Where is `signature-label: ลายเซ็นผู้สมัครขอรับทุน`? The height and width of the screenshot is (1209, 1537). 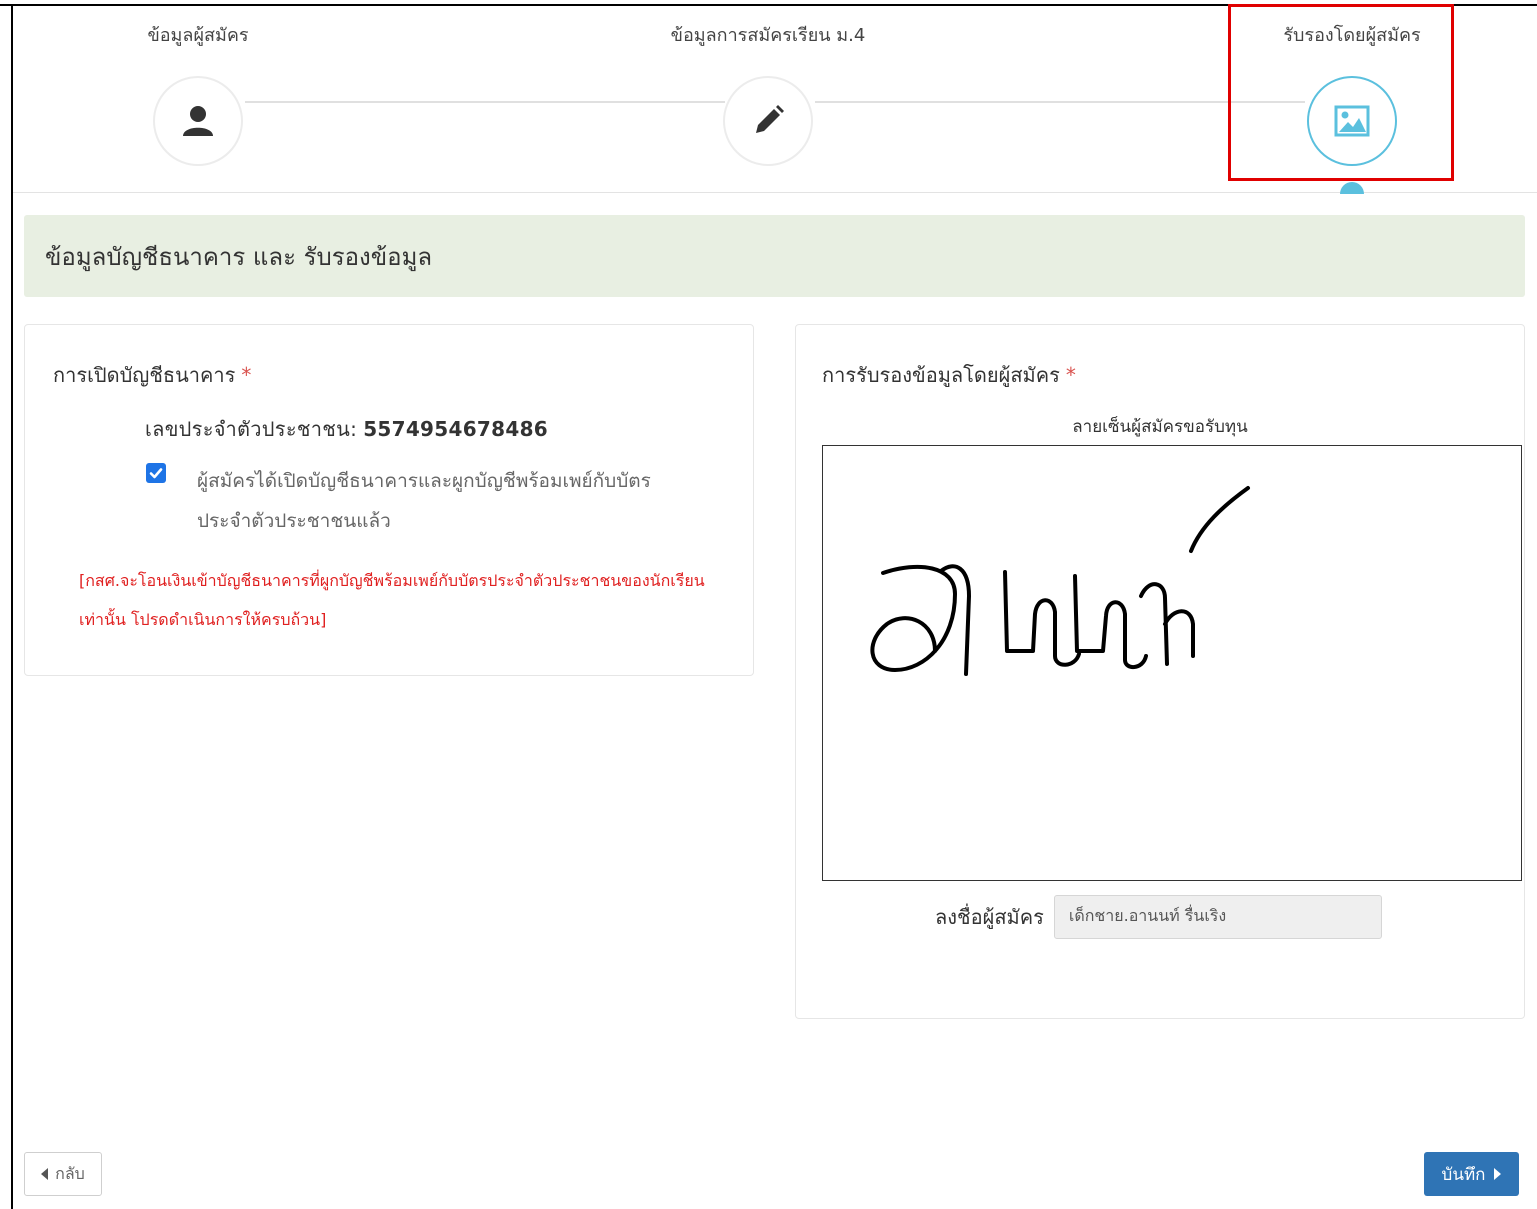
signature-label: ลายเซ็นผู้สมัครขอรับทุน is located at coordinates (1160, 427).